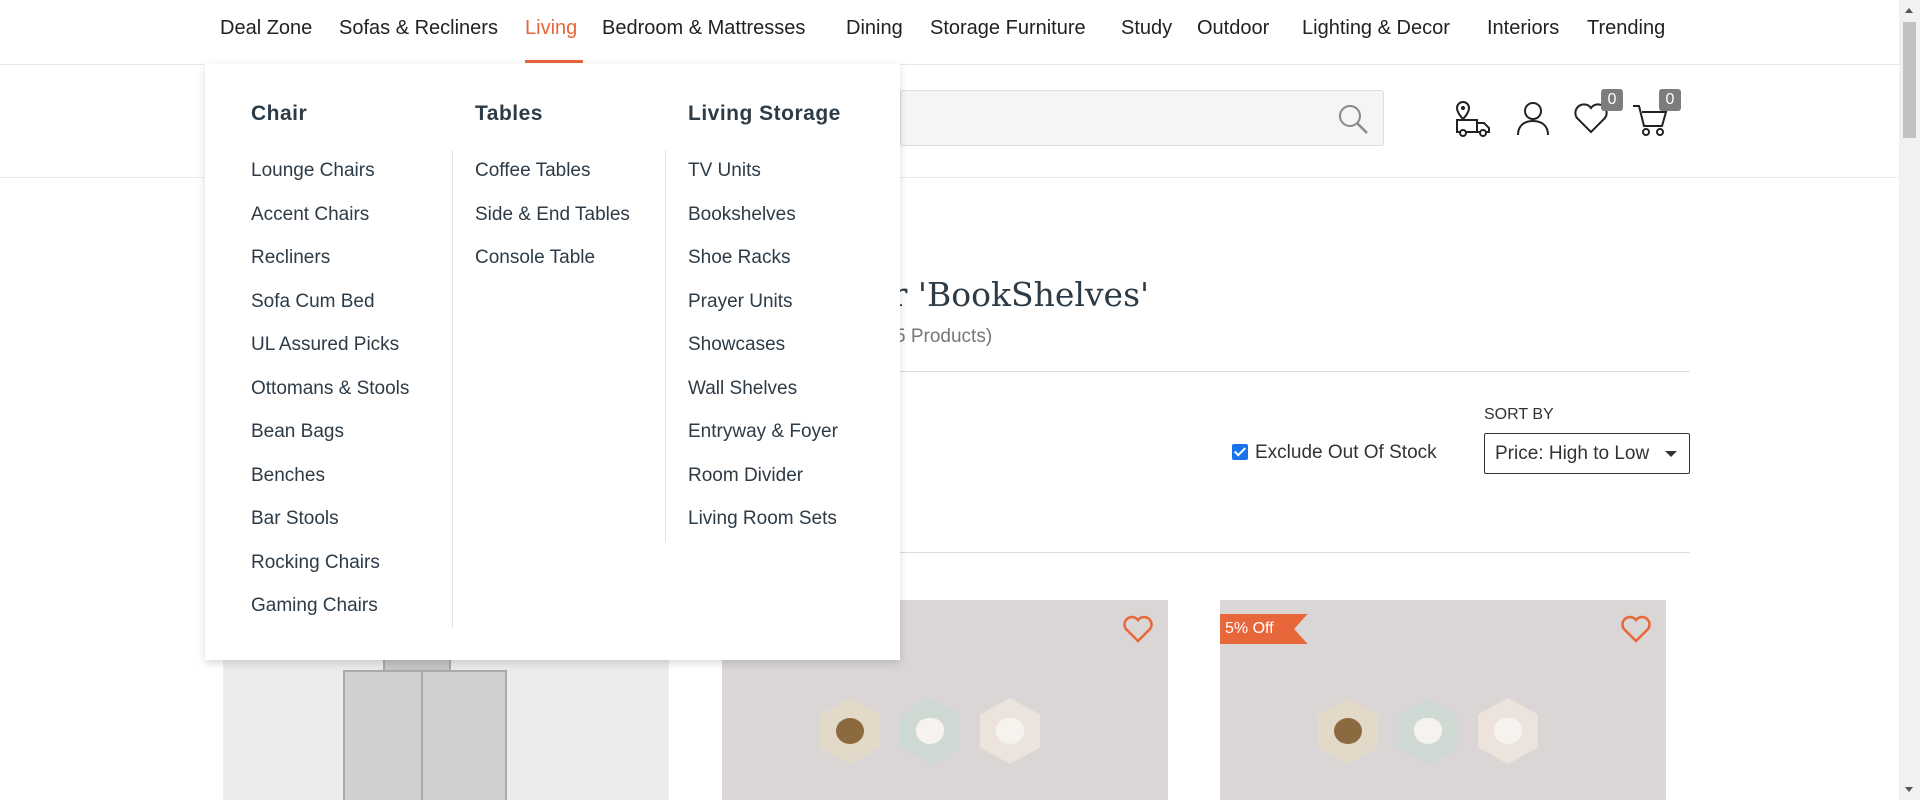  Describe the element at coordinates (763, 226) in the screenshot. I see `menu-item-bookshelves: Bookshelves` at that location.